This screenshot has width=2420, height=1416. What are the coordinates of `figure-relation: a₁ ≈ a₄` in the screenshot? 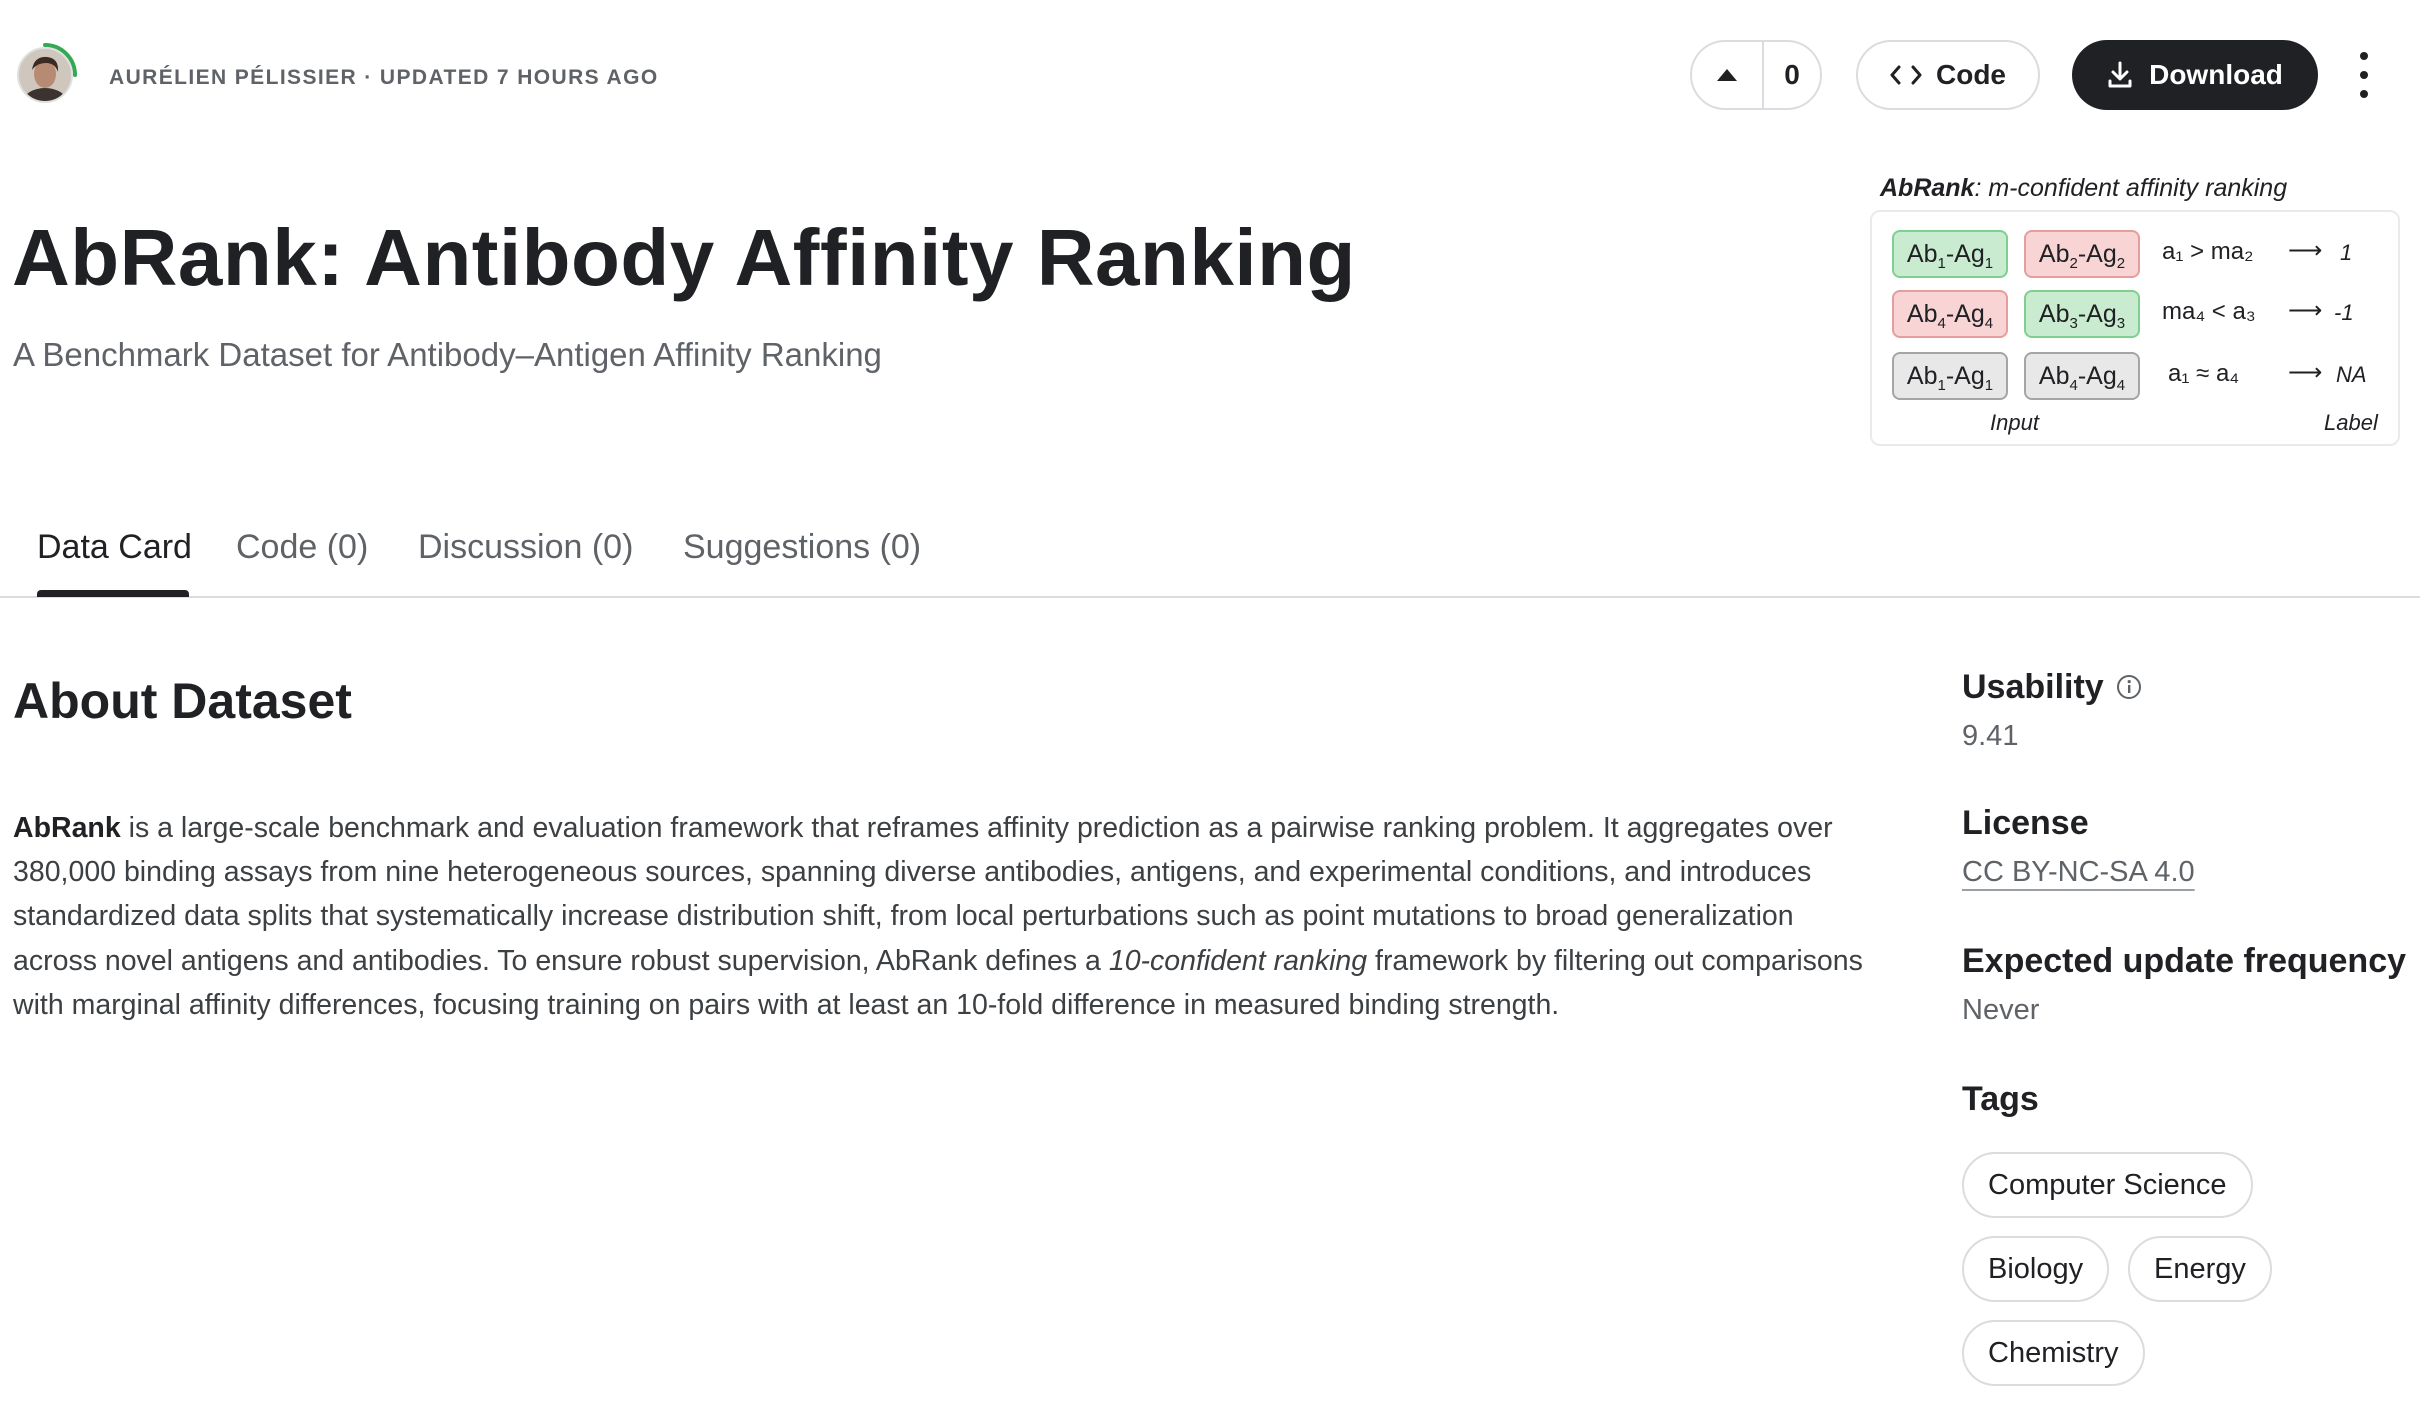 It's located at (2204, 373).